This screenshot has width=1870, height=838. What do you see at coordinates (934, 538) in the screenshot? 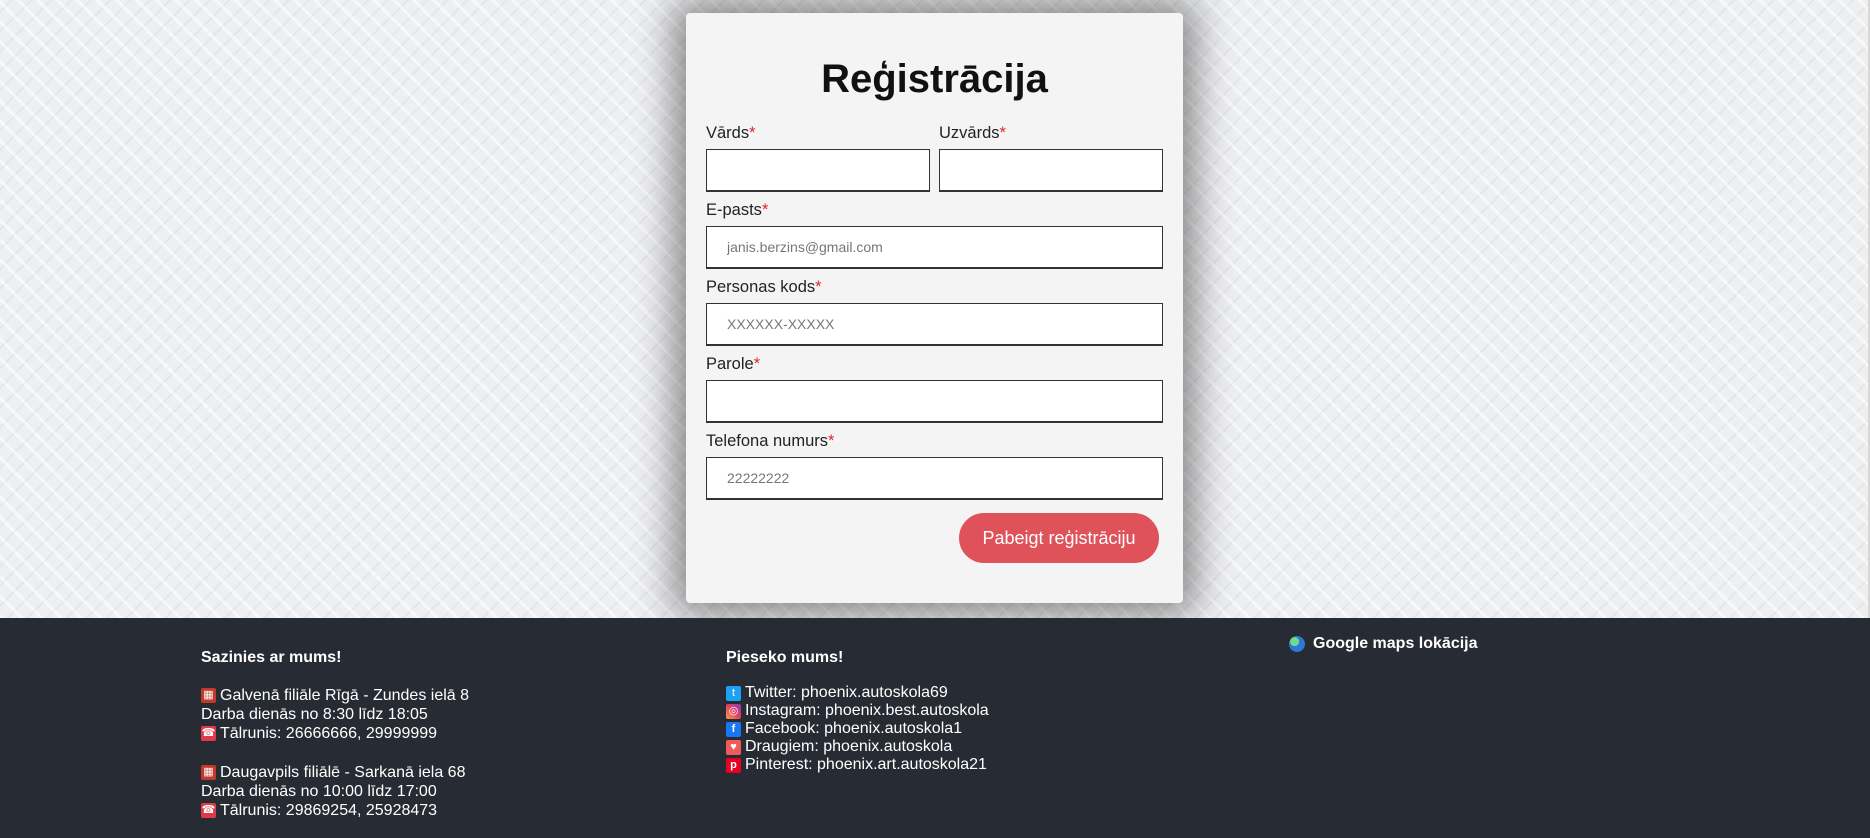
I see `submit-wrap: Pabeigt reģistrāciju` at bounding box center [934, 538].